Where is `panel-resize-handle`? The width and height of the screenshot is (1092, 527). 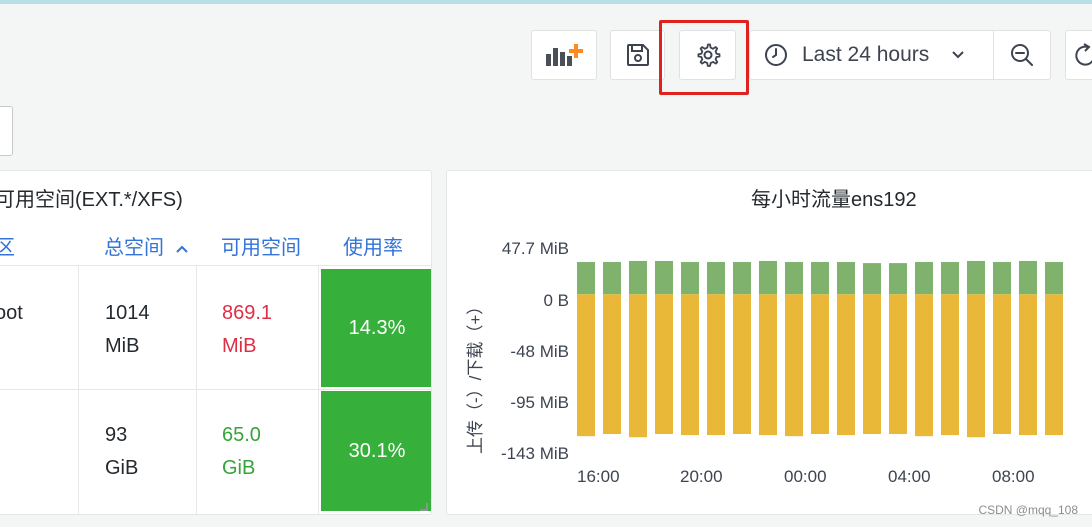 panel-resize-handle is located at coordinates (424, 507).